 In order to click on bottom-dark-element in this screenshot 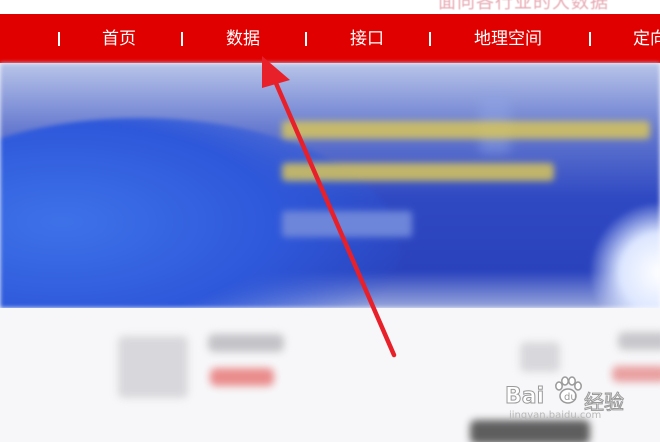, I will do `click(530, 431)`.